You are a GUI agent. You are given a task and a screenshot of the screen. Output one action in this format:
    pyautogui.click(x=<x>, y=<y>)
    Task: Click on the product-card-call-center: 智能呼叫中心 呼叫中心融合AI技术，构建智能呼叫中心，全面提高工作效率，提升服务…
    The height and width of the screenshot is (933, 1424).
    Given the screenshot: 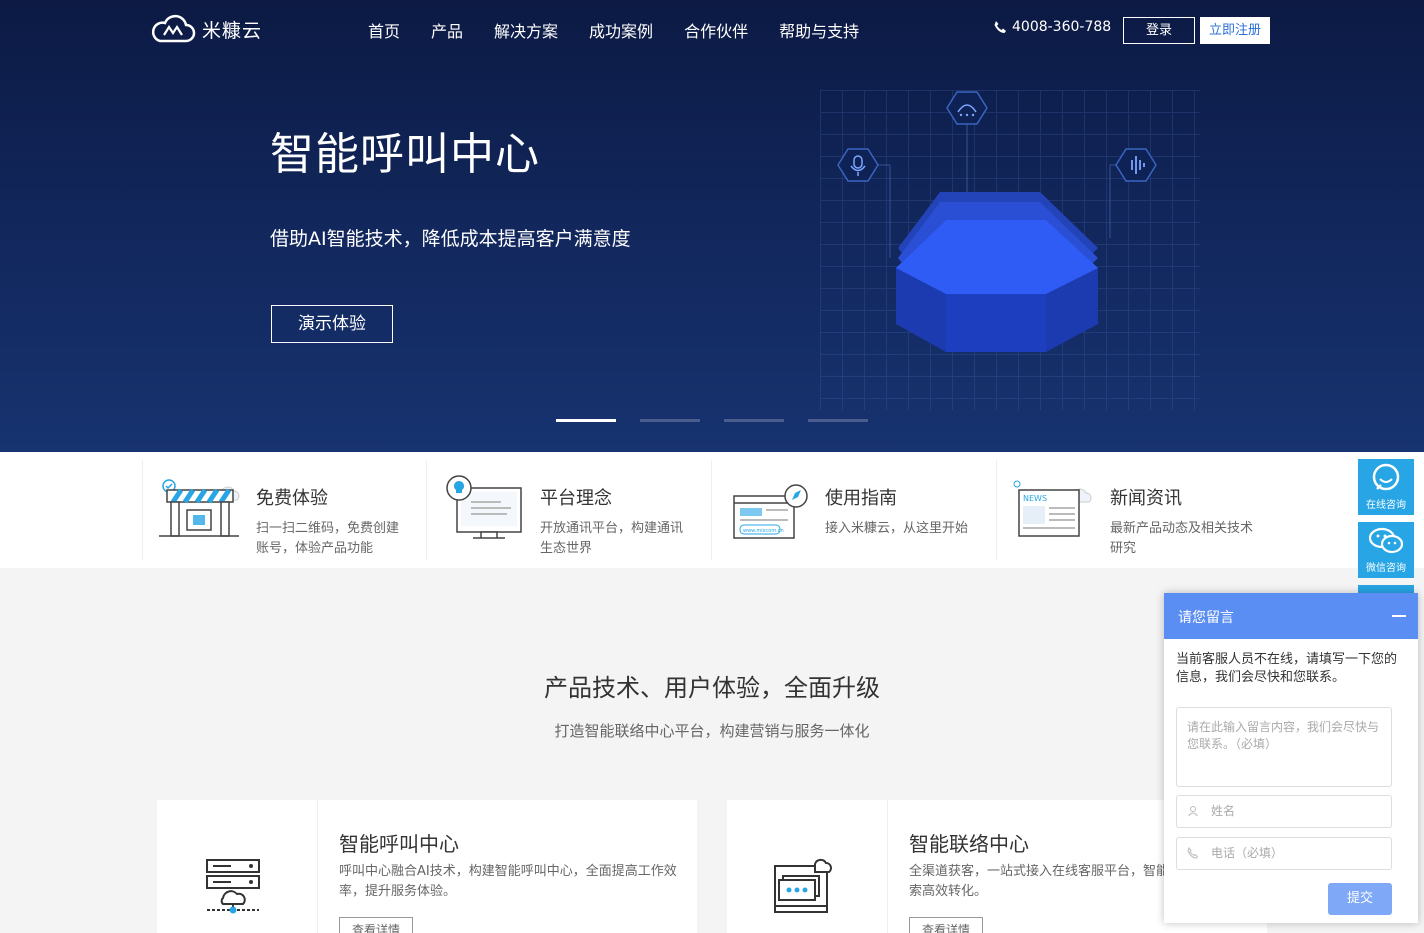 What is the action you would take?
    pyautogui.click(x=427, y=866)
    